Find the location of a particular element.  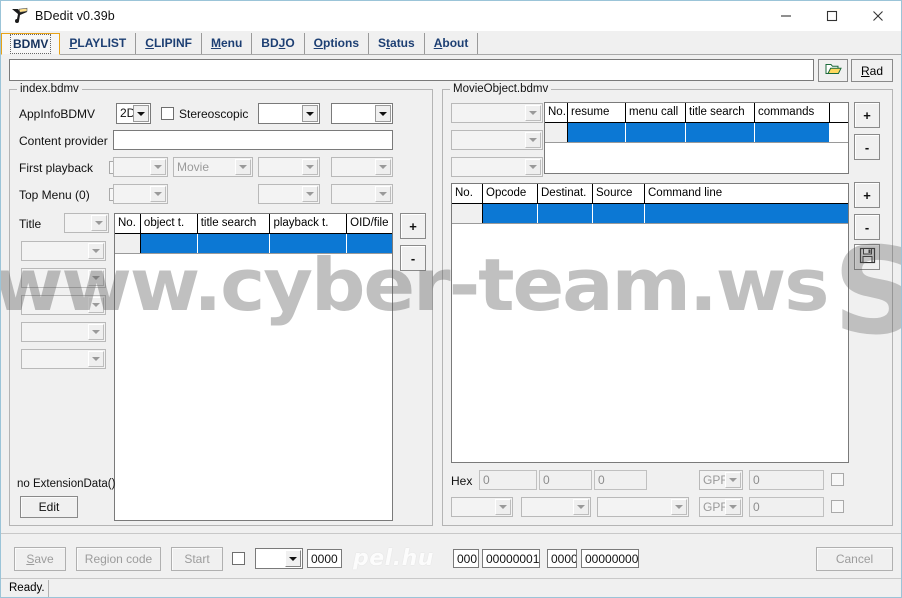

bottom-checkbox is located at coordinates (238, 558).